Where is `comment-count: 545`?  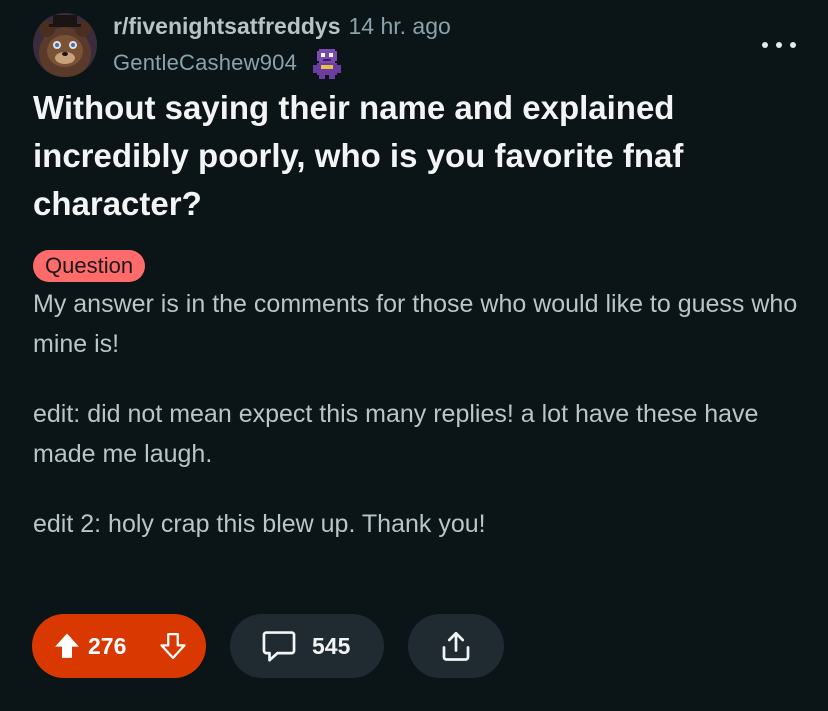
comment-count: 545 is located at coordinates (331, 645).